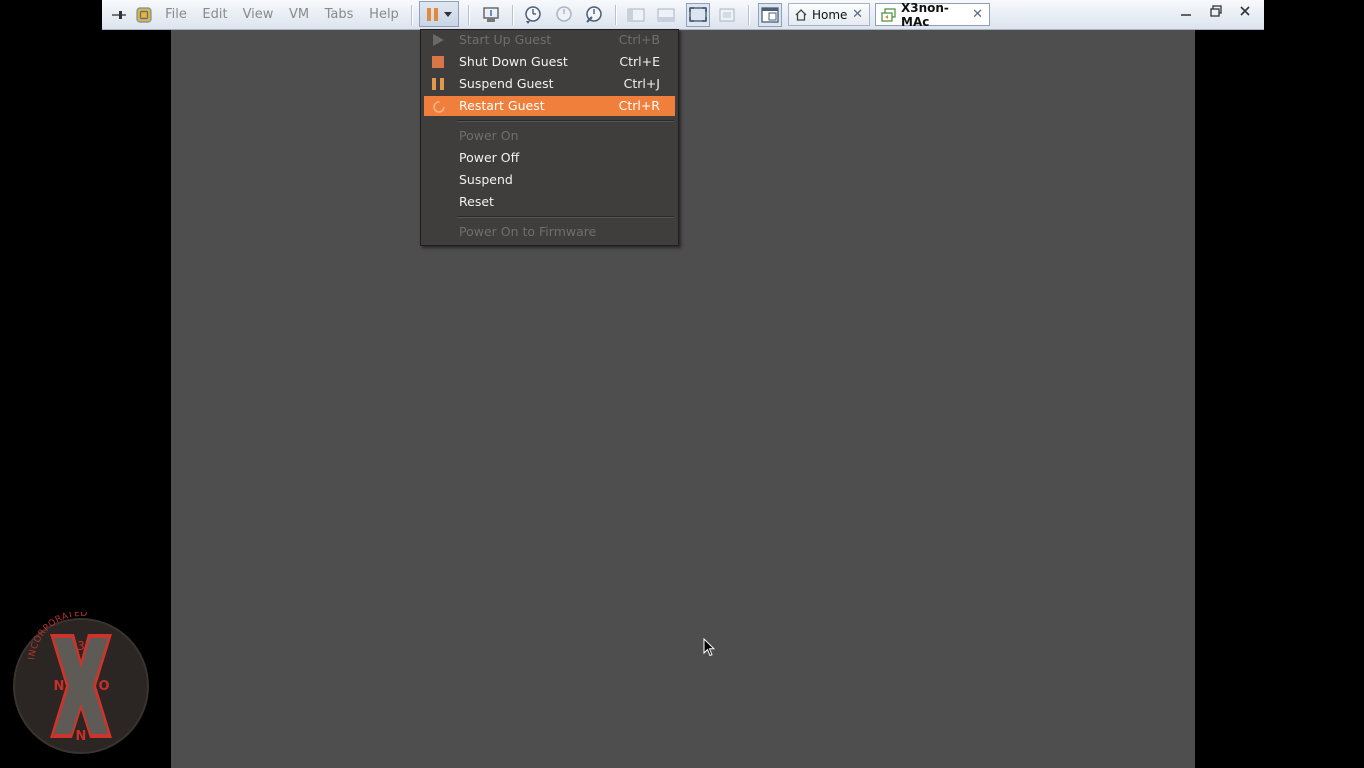  What do you see at coordinates (505, 39) in the screenshot?
I see `menu-item-label: Start Up Guest` at bounding box center [505, 39].